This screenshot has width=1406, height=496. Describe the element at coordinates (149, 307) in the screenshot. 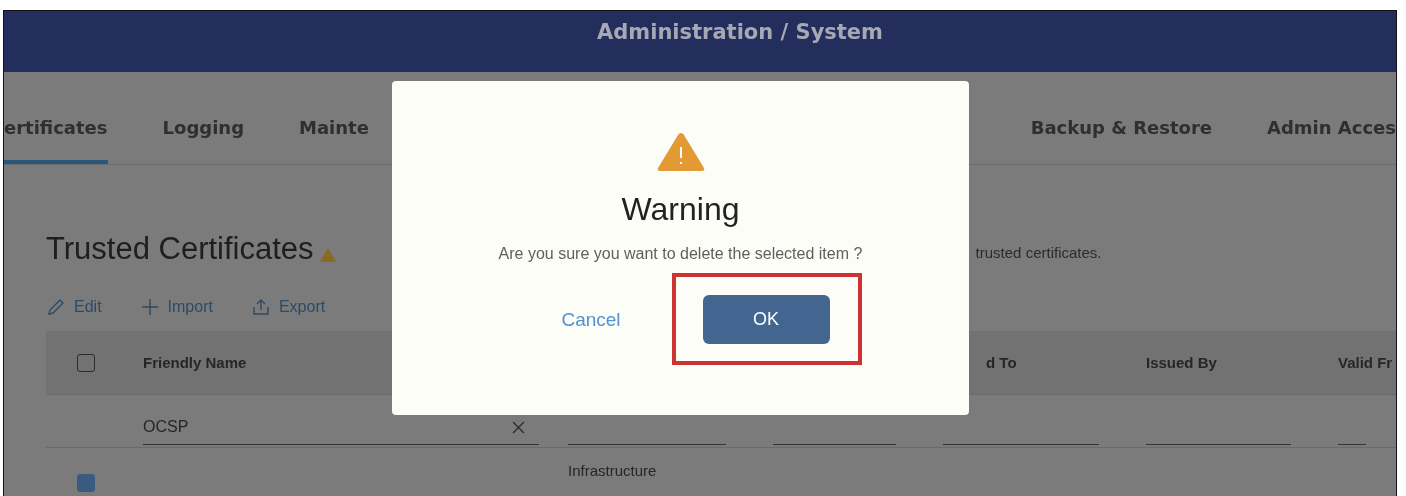

I see `plus-icon` at that location.